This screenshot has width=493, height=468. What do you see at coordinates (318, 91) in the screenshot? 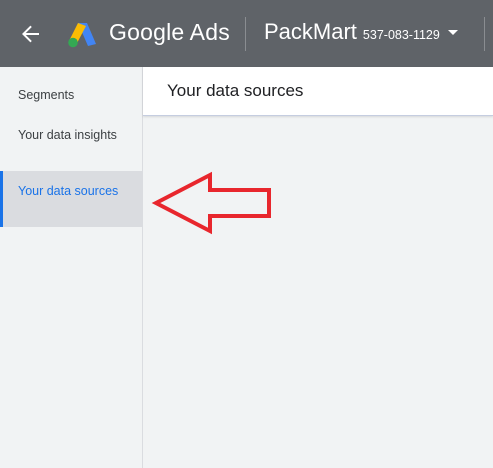
I see `page-header: Your data sources` at bounding box center [318, 91].